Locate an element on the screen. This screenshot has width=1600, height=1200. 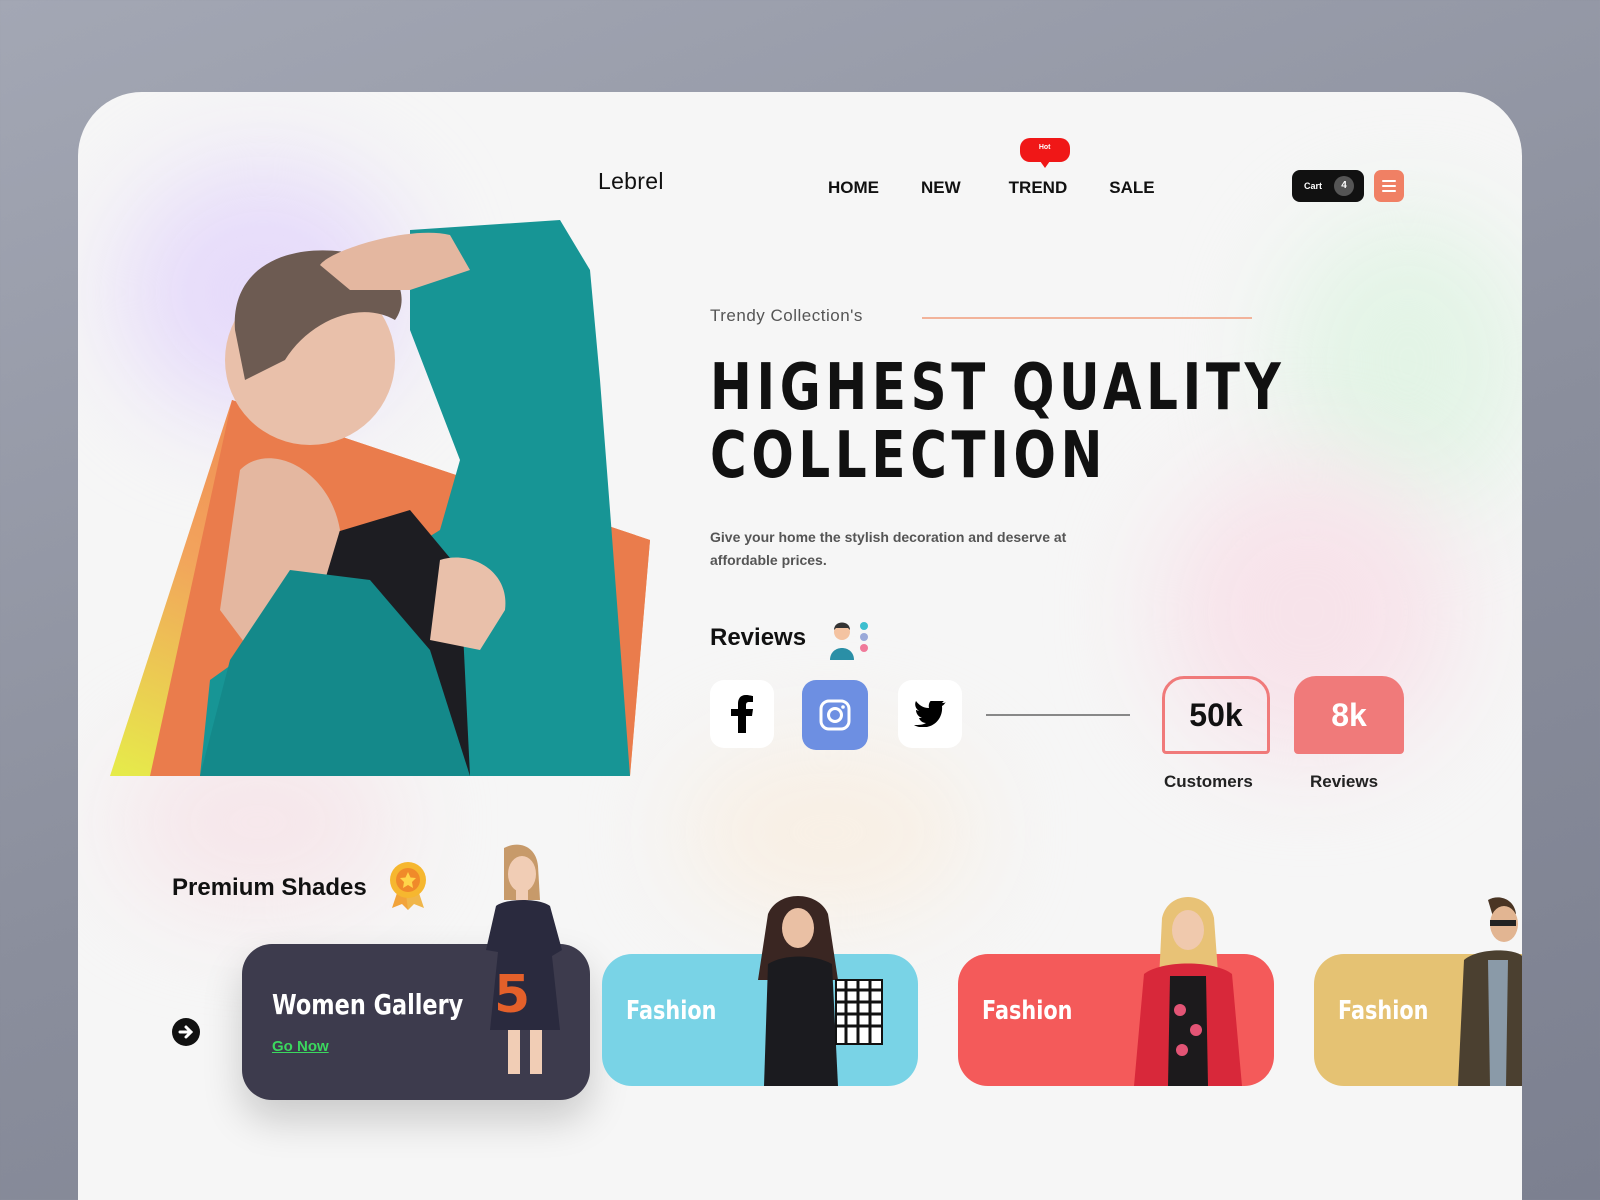
reviews-label: Reviews is located at coordinates (1344, 781).